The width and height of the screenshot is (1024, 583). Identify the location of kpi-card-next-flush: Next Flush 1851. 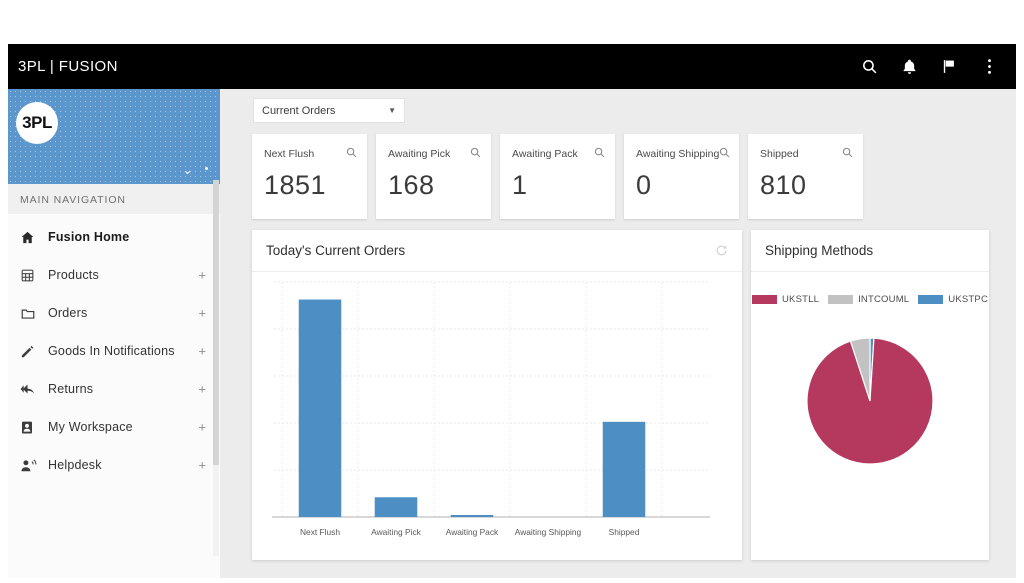
(309, 176).